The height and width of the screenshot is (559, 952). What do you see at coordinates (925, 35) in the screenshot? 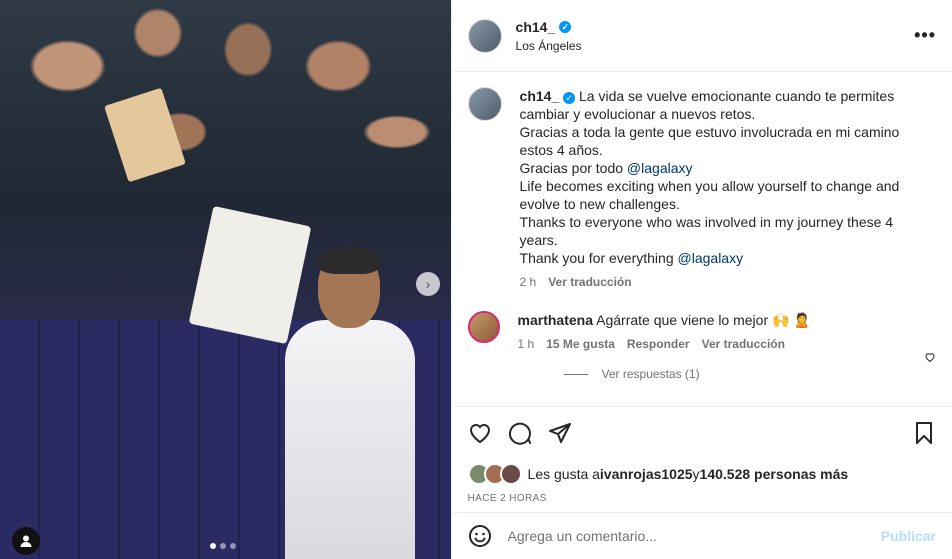
I see `more-options-button: •••` at bounding box center [925, 35].